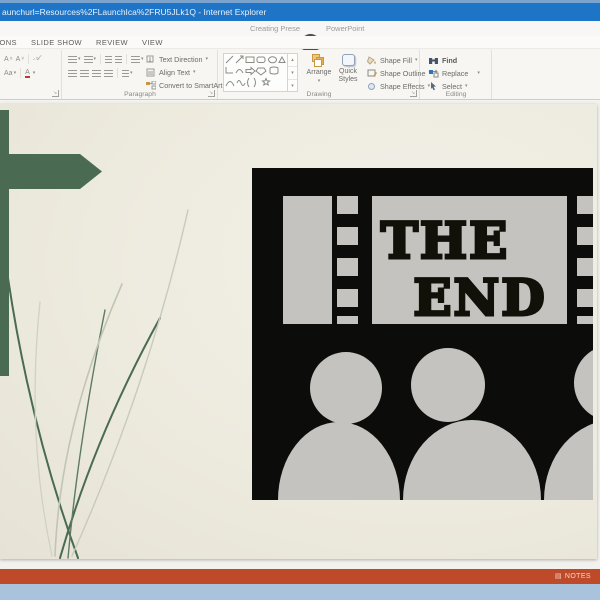  I want to click on align-left-icon, so click(72, 73).